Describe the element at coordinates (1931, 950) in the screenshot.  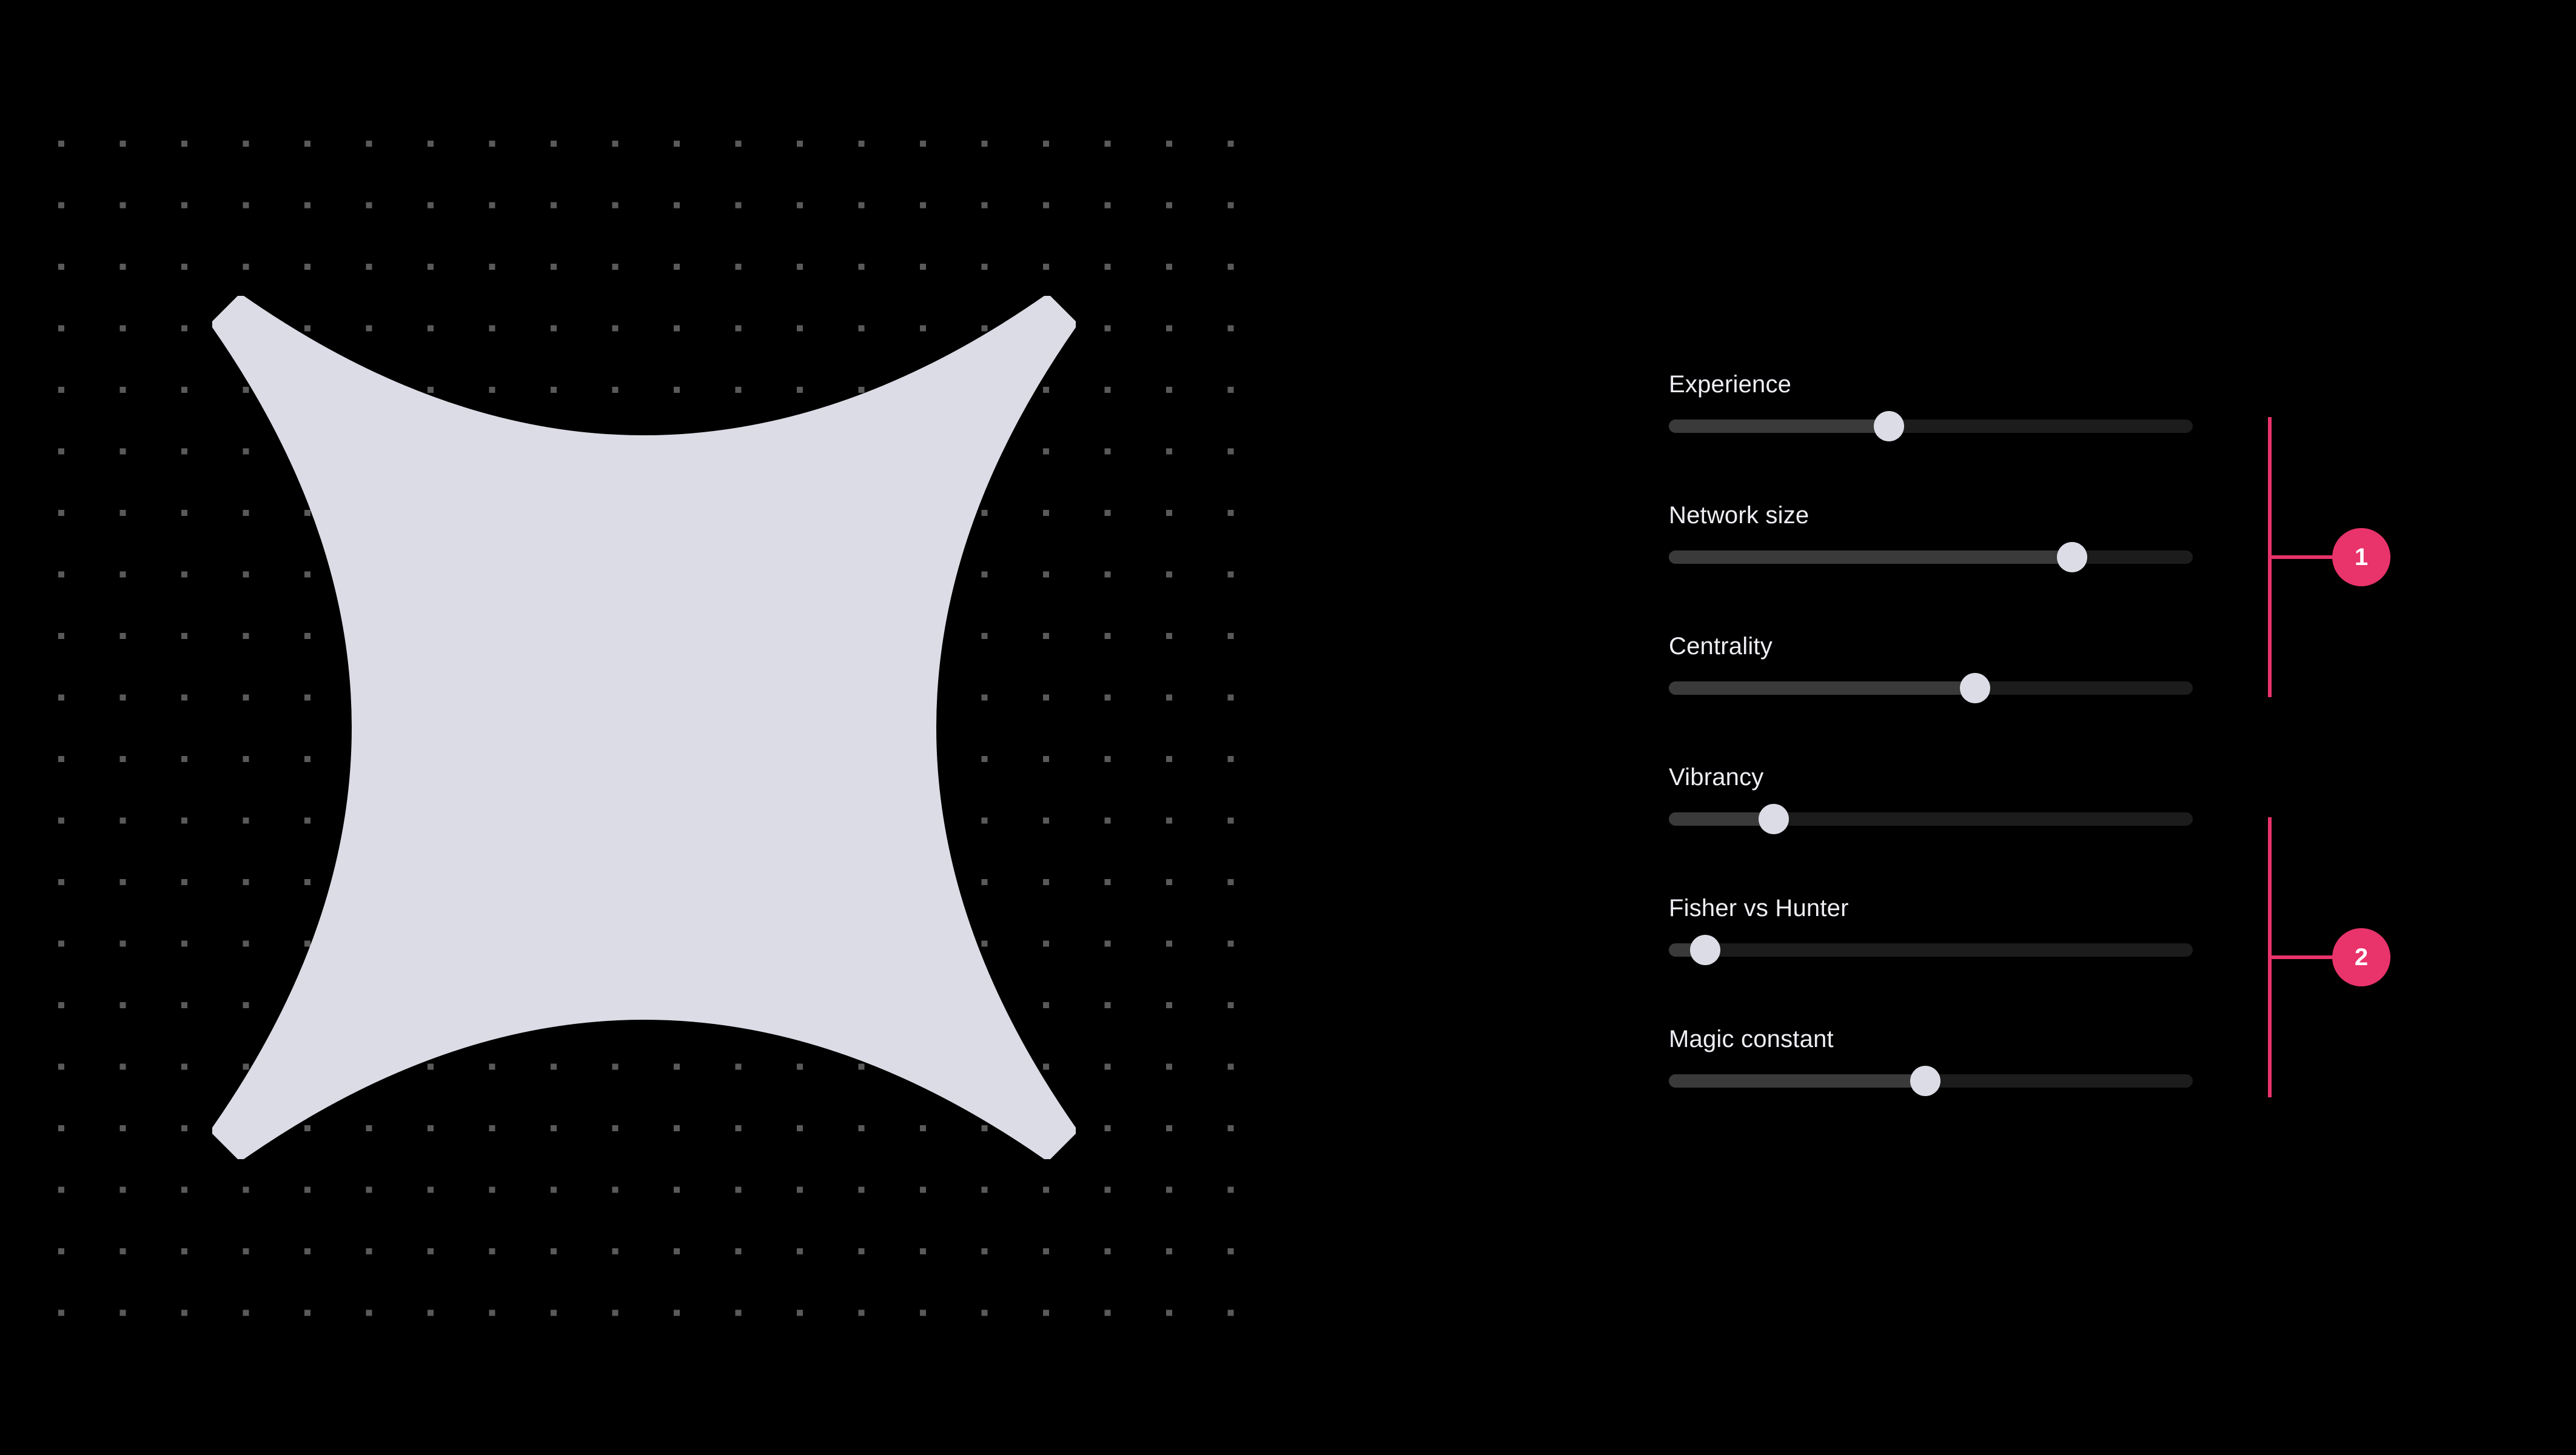
I see `slider-track-fisher-vs-hunter` at that location.